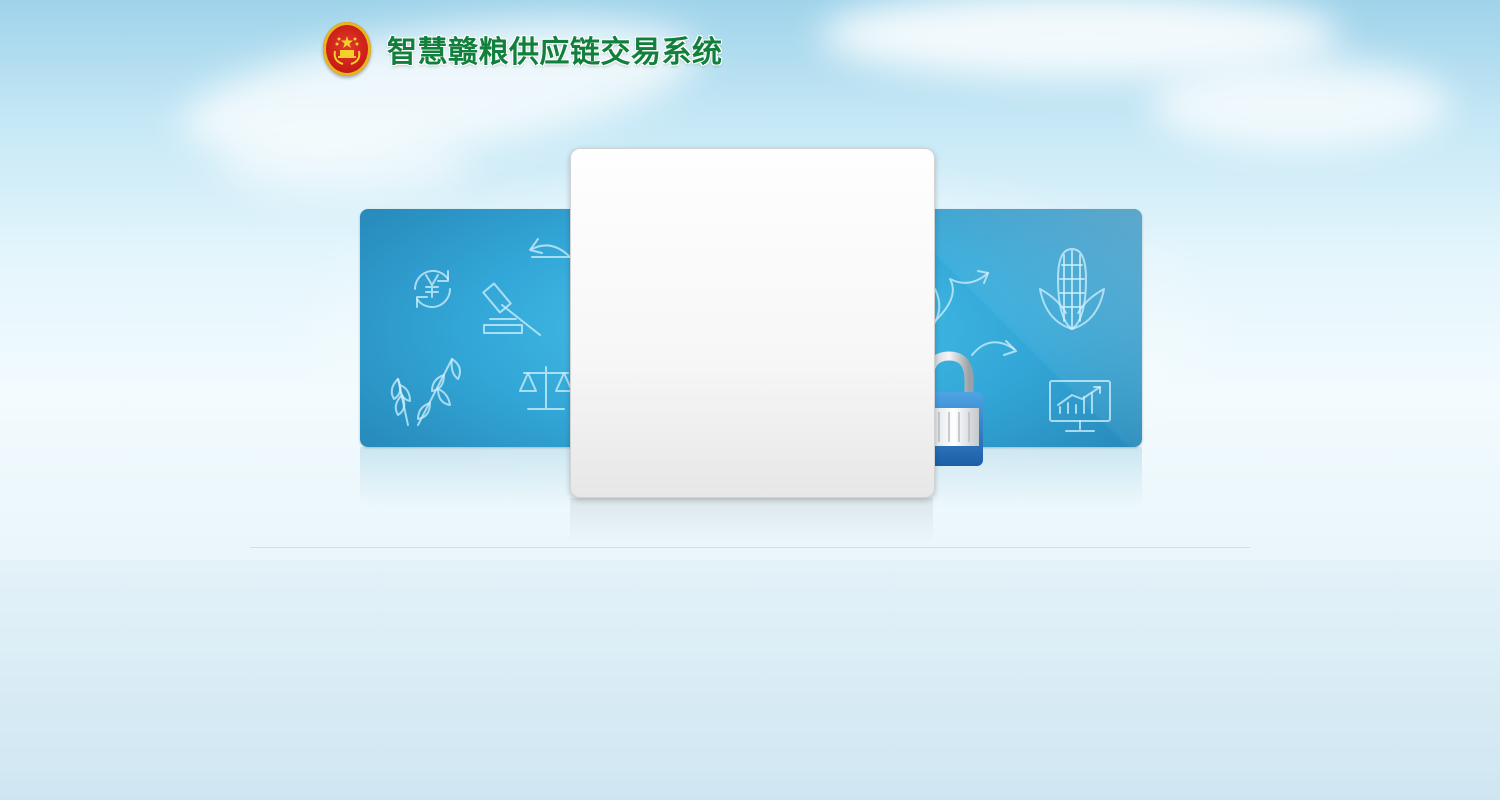 This screenshot has width=1500, height=800. Describe the element at coordinates (751, 521) in the screenshot. I see `card-reflection` at that location.